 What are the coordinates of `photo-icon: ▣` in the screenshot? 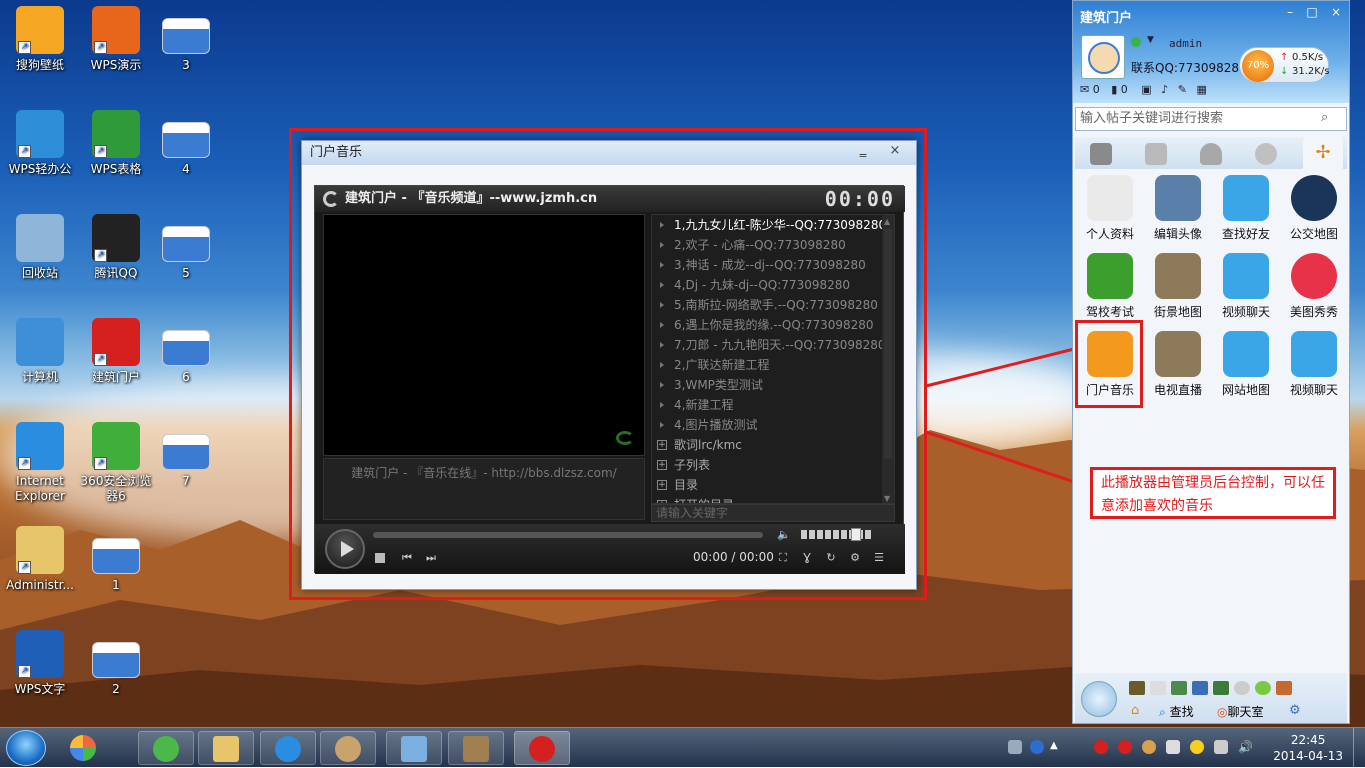 It's located at (1146, 89).